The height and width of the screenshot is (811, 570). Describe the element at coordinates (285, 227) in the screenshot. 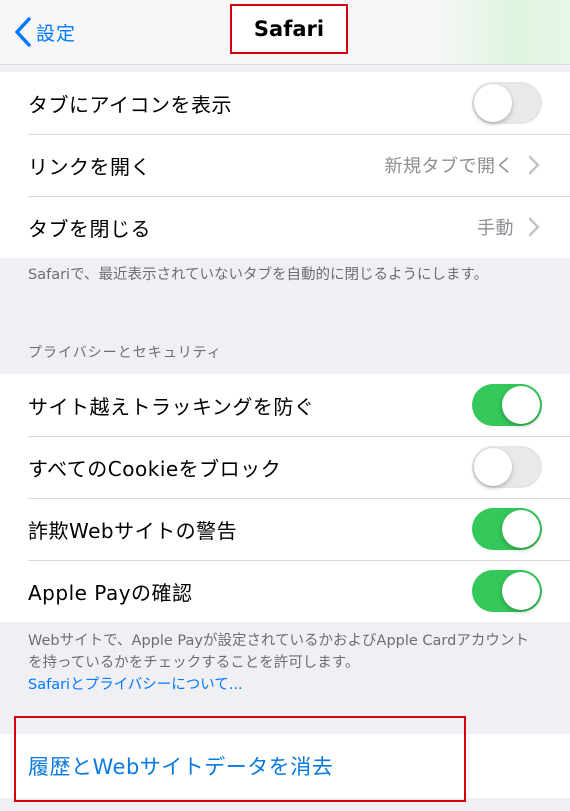

I see `row-close-tabs: タブを閉じる 手動` at that location.